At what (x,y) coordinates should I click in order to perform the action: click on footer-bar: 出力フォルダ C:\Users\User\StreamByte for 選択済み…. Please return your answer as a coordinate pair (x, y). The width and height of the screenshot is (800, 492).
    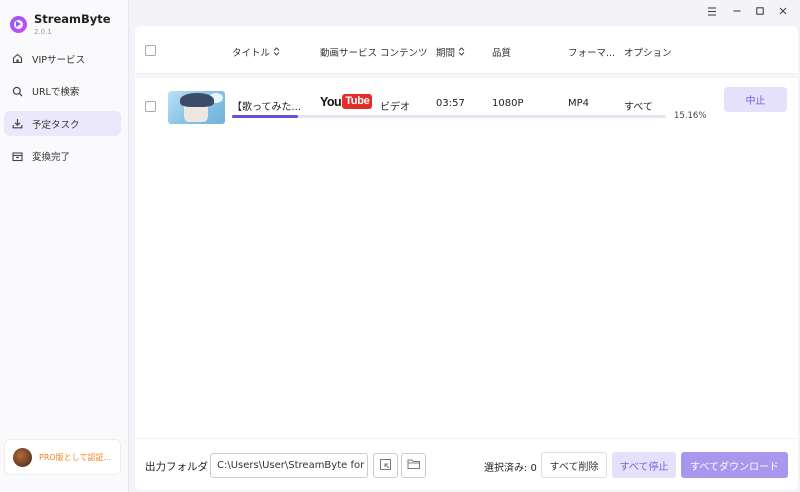
    Looking at the image, I should click on (466, 464).